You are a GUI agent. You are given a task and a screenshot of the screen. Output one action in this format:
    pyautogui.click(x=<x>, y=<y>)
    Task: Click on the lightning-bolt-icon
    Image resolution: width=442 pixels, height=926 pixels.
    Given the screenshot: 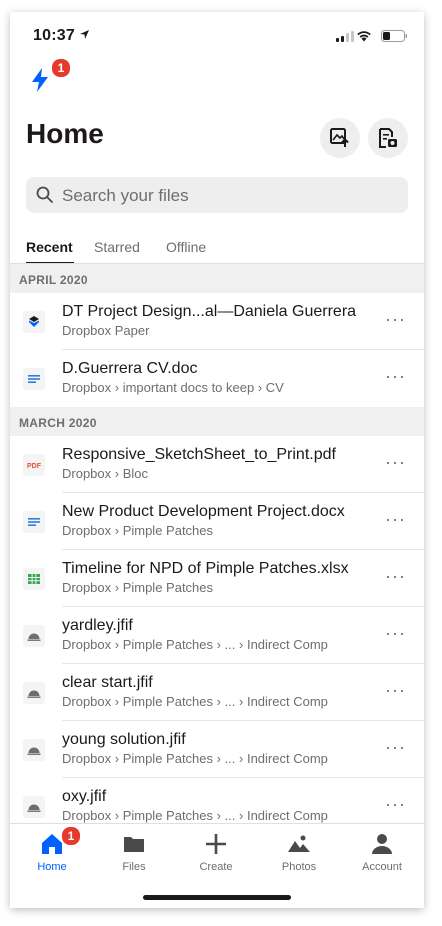 What is the action you would take?
    pyautogui.click(x=40, y=80)
    